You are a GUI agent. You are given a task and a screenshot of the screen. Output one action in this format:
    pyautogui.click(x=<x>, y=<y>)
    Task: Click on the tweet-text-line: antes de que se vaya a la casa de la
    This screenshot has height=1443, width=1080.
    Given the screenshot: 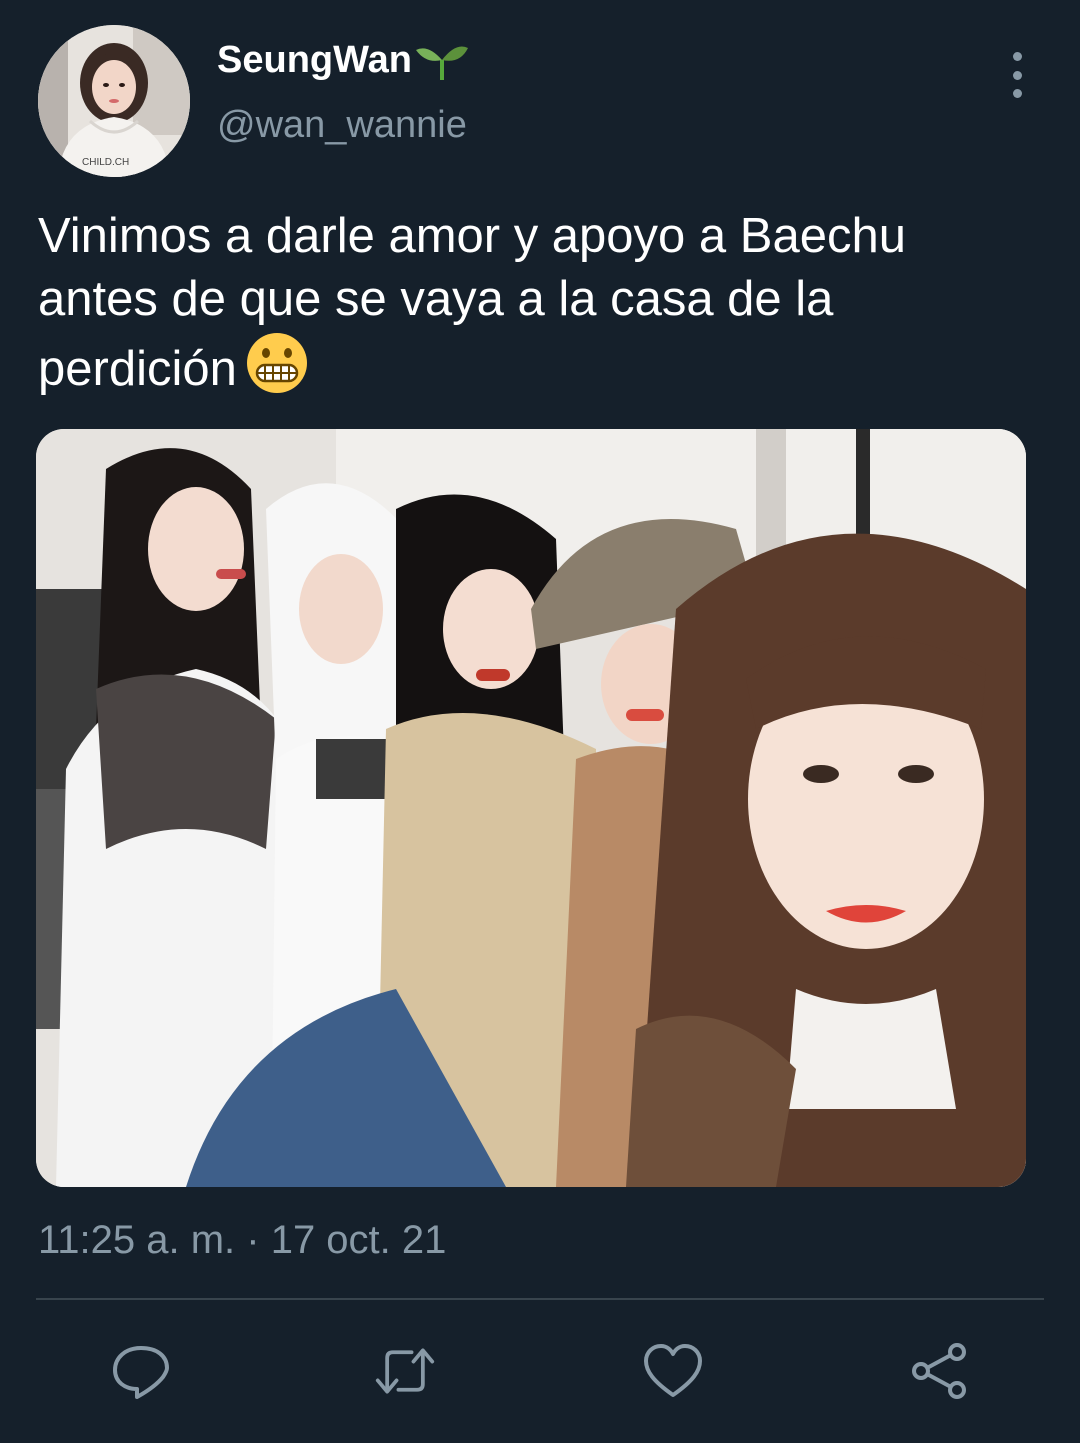 What is the action you would take?
    pyautogui.click(x=436, y=299)
    